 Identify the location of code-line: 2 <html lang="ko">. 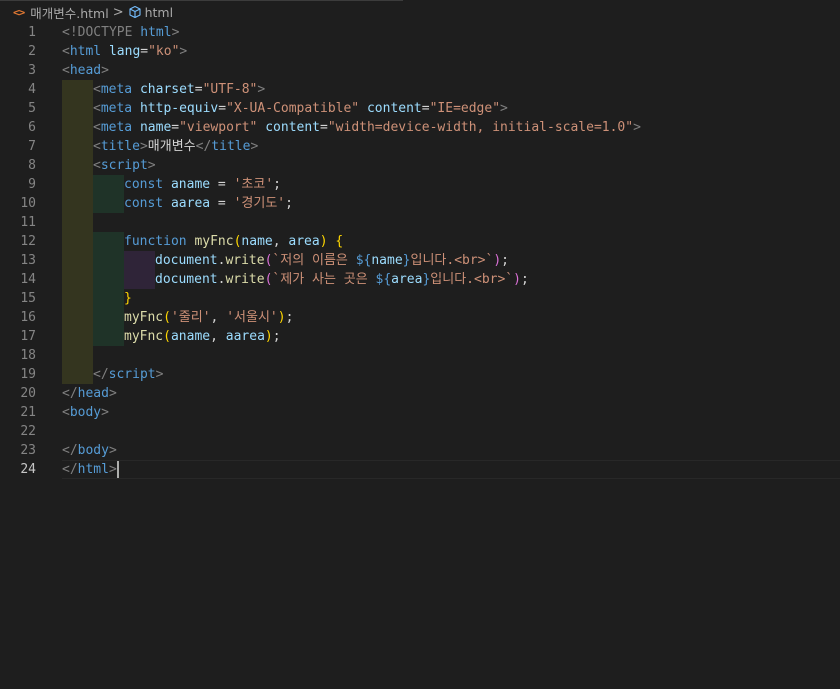
(420, 51).